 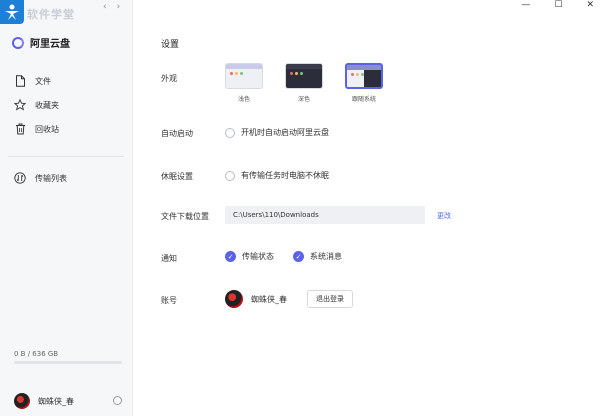 I want to click on sidebar-item-favorites: 收藏夹, so click(x=36, y=105).